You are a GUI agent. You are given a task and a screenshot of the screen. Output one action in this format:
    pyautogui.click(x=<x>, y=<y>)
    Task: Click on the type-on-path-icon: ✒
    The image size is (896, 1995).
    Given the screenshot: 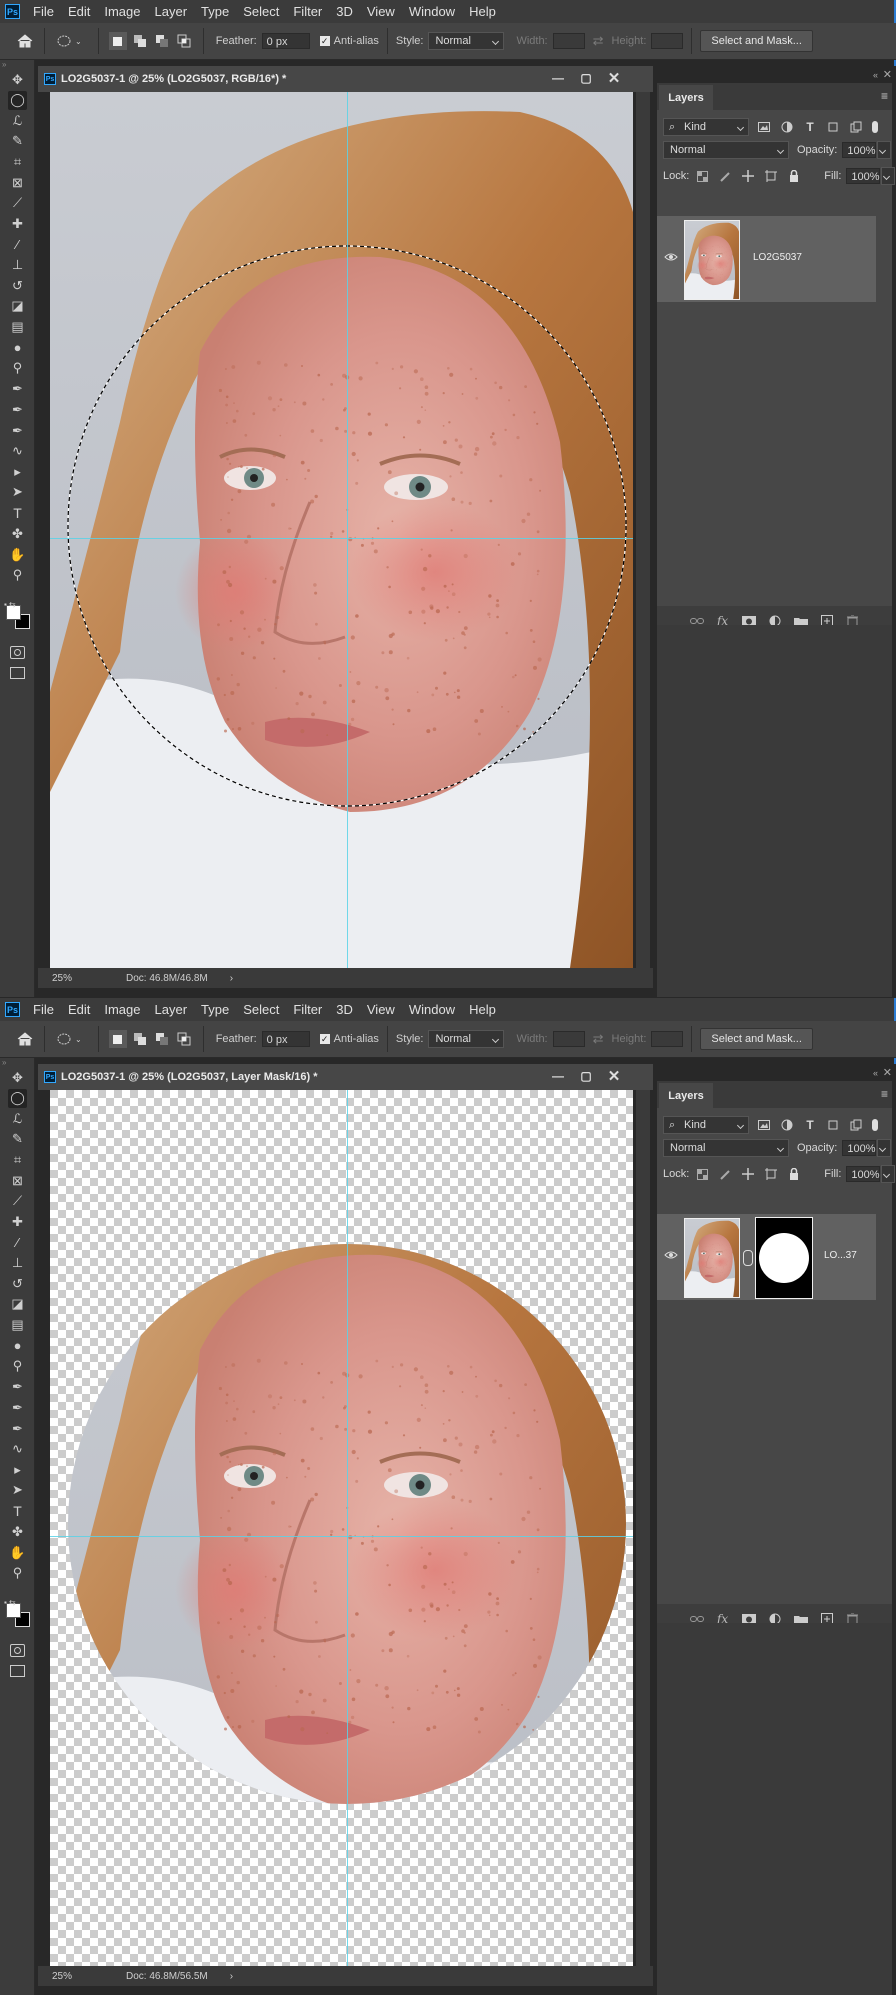 What is the action you would take?
    pyautogui.click(x=17, y=1407)
    